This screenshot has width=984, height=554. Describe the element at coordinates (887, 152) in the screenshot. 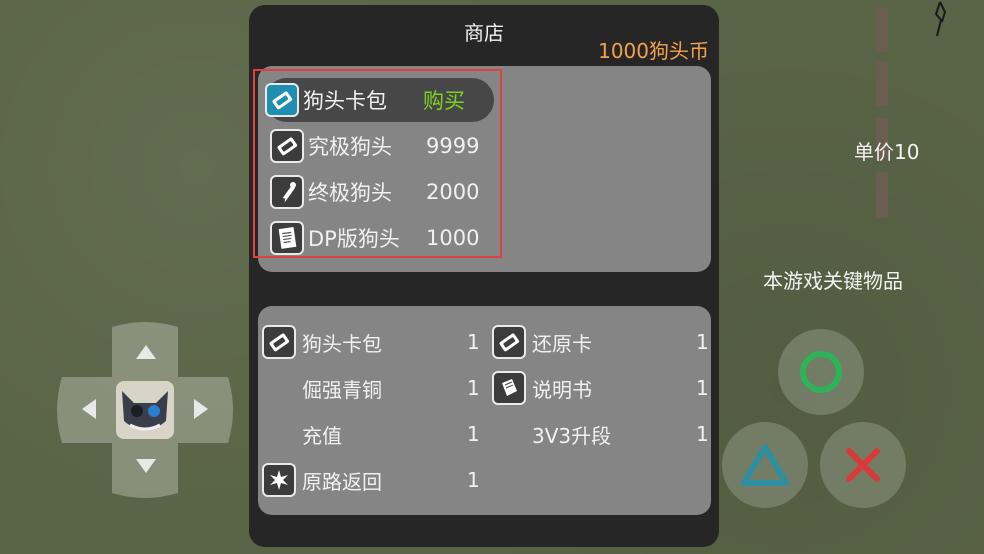

I see `unit-price-label: 单价10` at that location.